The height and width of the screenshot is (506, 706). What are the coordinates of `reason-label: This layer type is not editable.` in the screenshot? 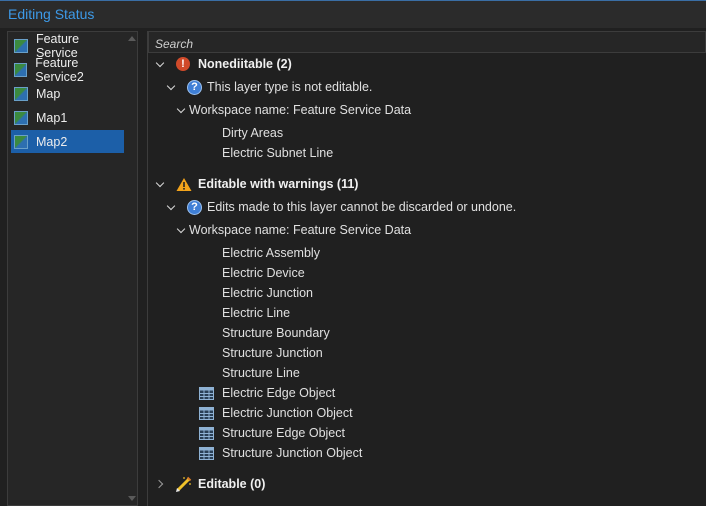 It's located at (290, 87).